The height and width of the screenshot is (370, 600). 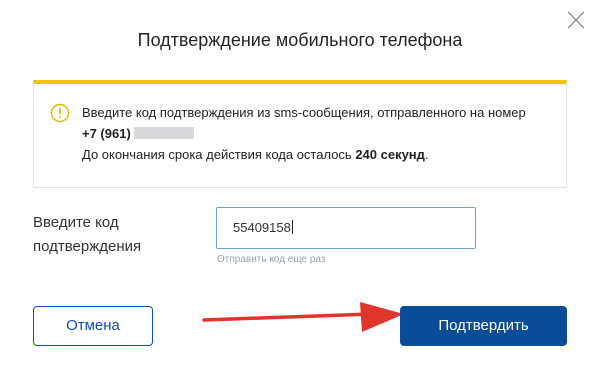 I want to click on resend-code-link: Отправить код еще раз, so click(x=271, y=259).